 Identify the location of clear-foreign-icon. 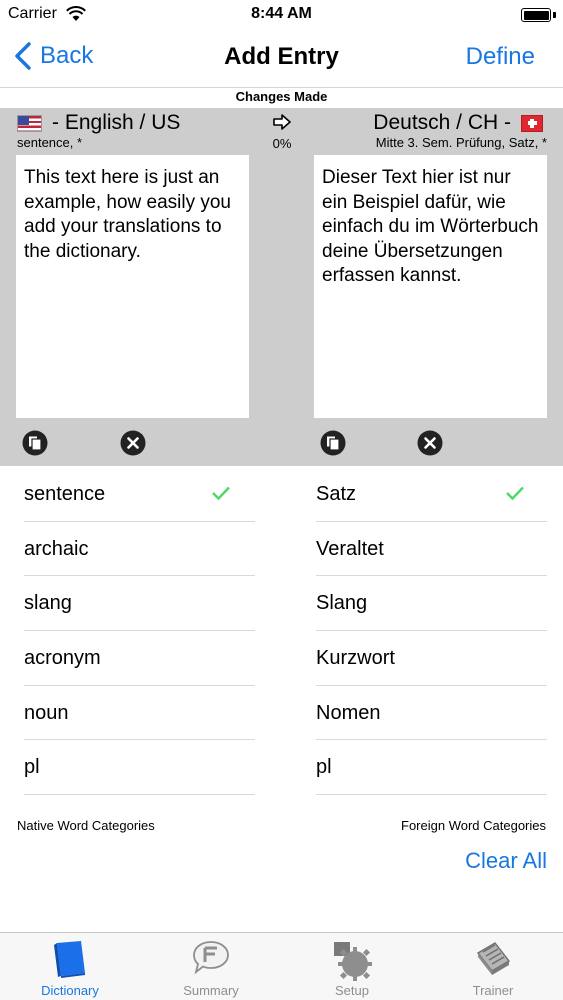
(430, 443).